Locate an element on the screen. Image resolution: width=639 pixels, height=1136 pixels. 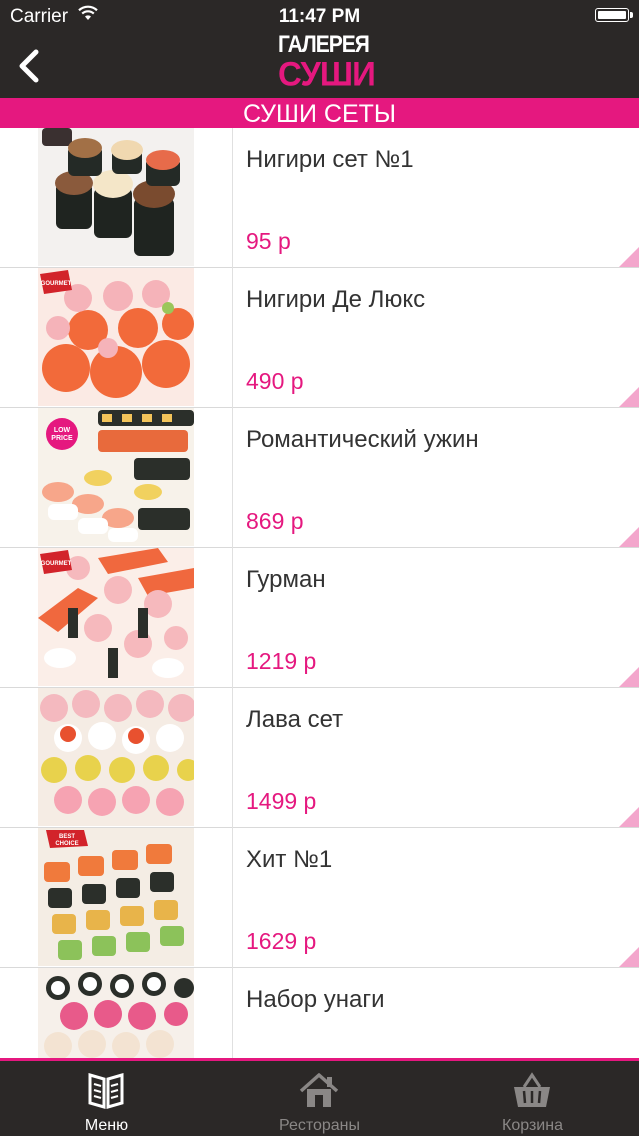
tab-label: Меню is located at coordinates (106, 1125).